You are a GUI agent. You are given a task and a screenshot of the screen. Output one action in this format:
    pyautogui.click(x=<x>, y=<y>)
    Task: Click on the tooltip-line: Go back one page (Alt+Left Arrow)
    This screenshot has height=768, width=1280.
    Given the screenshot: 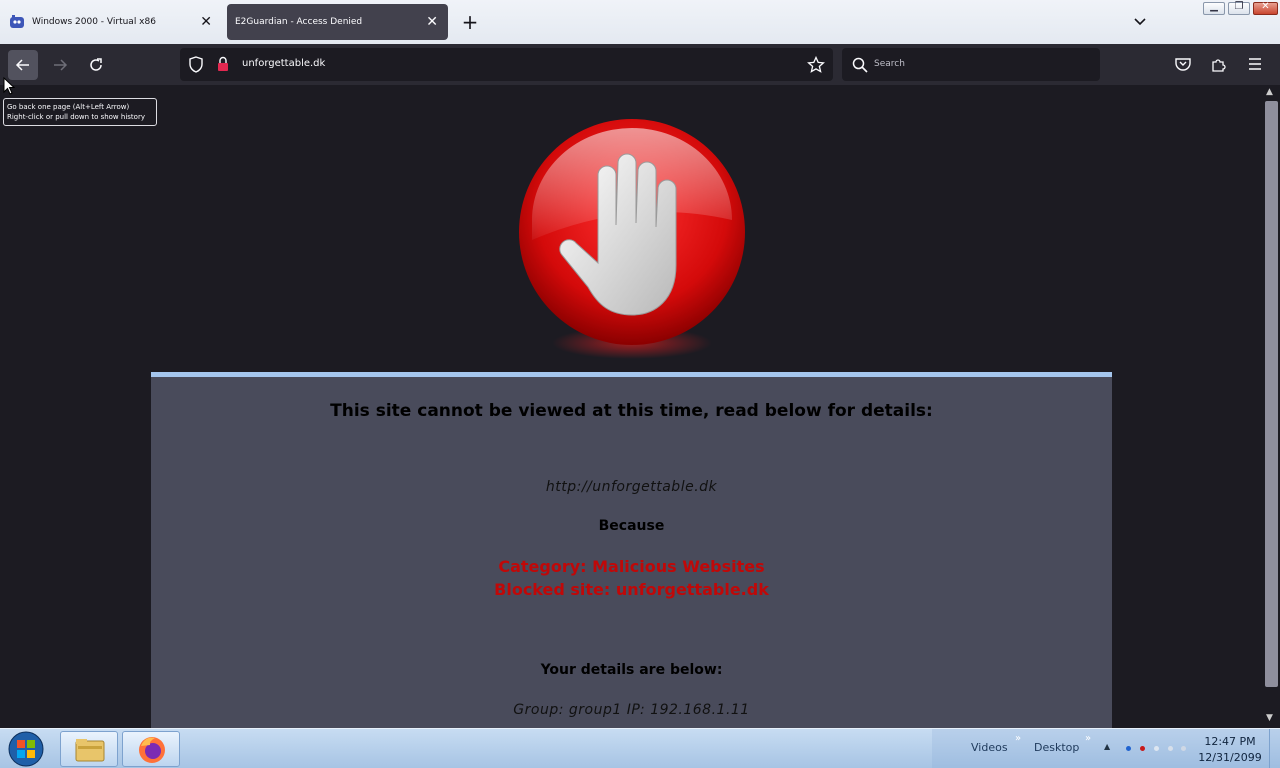 What is the action you would take?
    pyautogui.click(x=68, y=107)
    